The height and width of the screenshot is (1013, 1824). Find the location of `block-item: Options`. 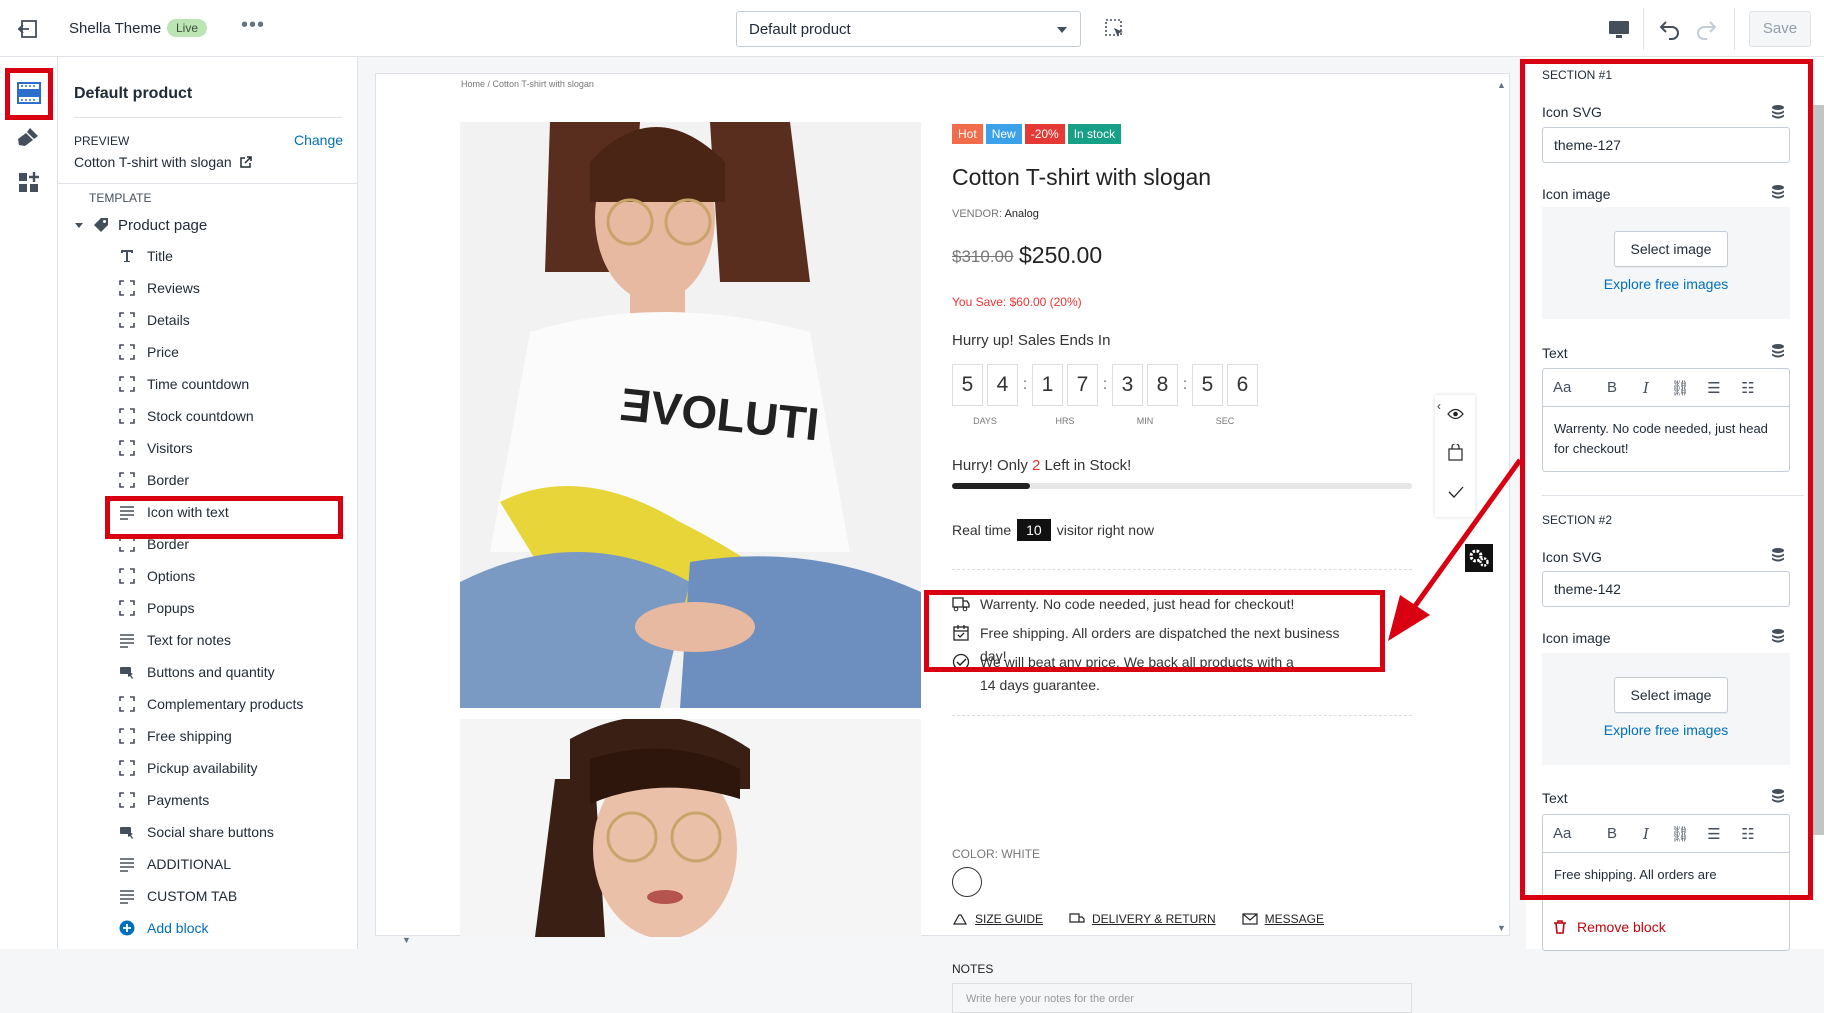

block-item: Options is located at coordinates (233, 576).